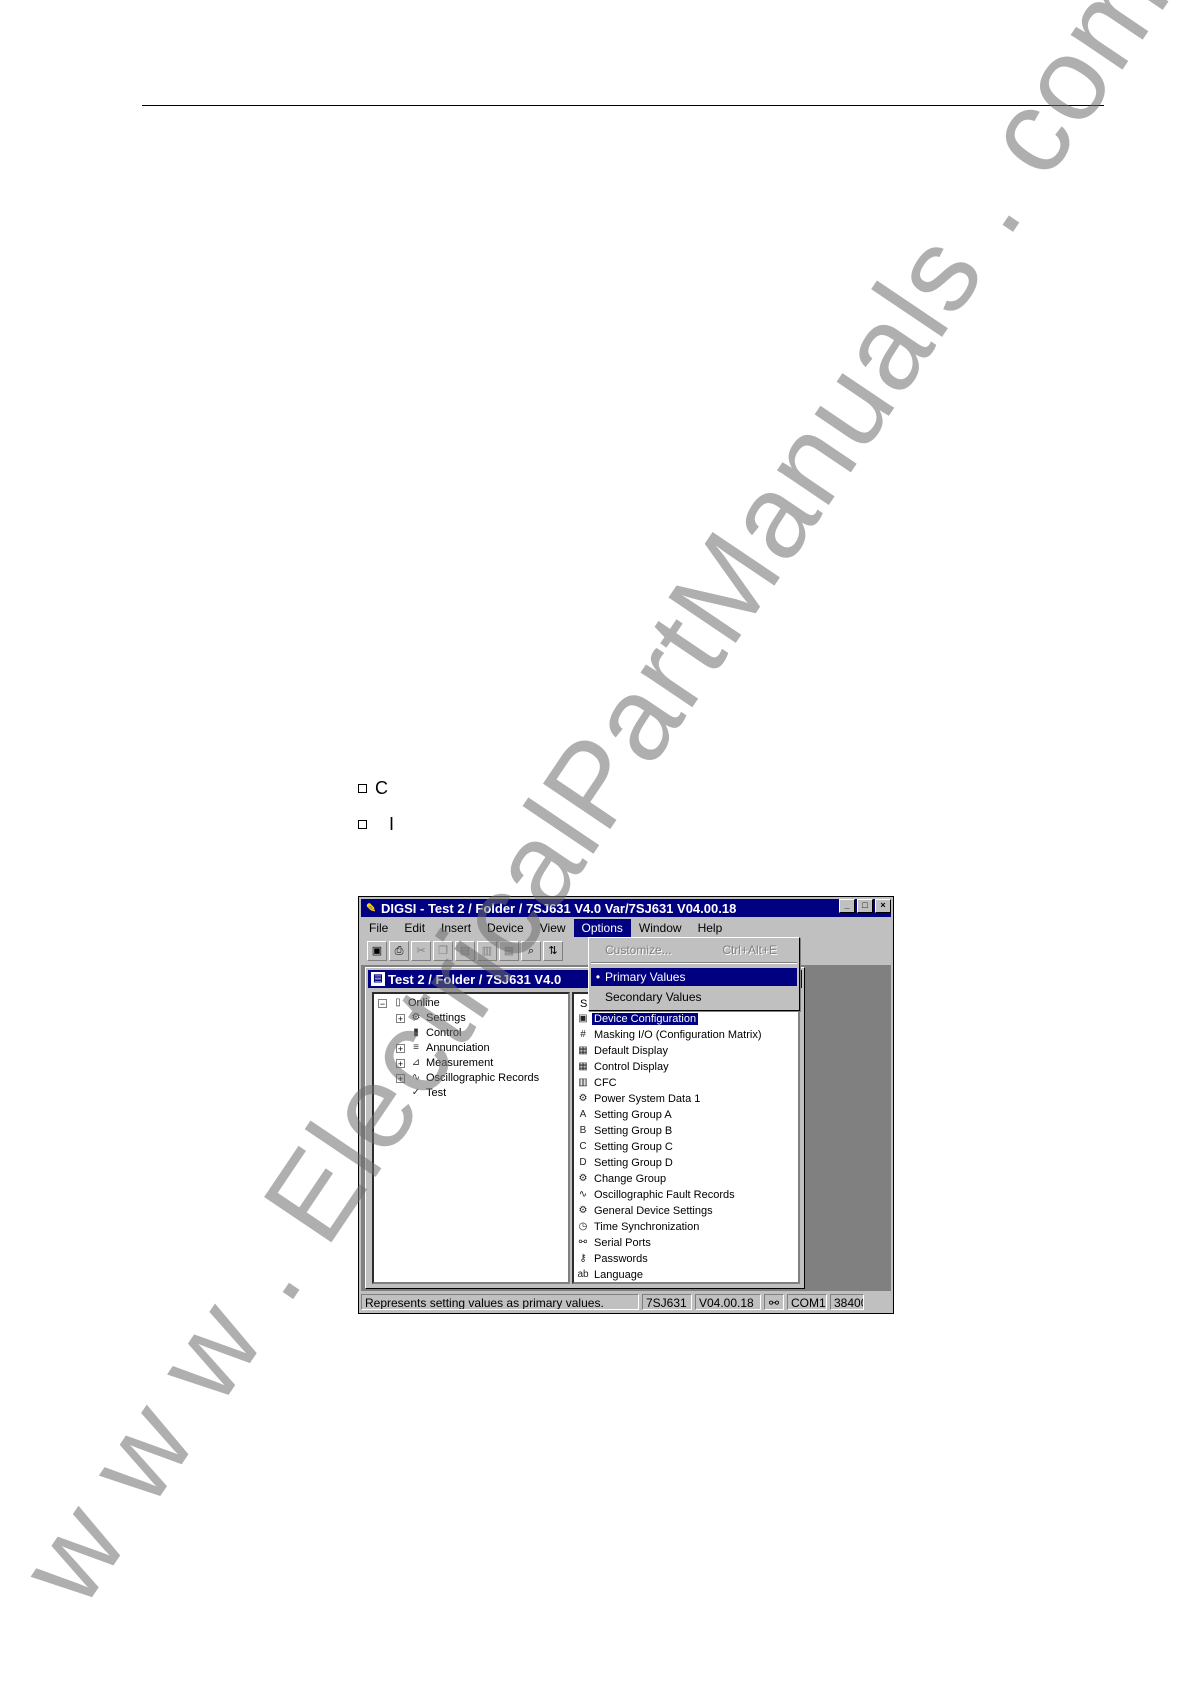 This screenshot has width=1190, height=1682. Describe the element at coordinates (625, 1114) in the screenshot. I see `list-item: A Setting Group A` at that location.